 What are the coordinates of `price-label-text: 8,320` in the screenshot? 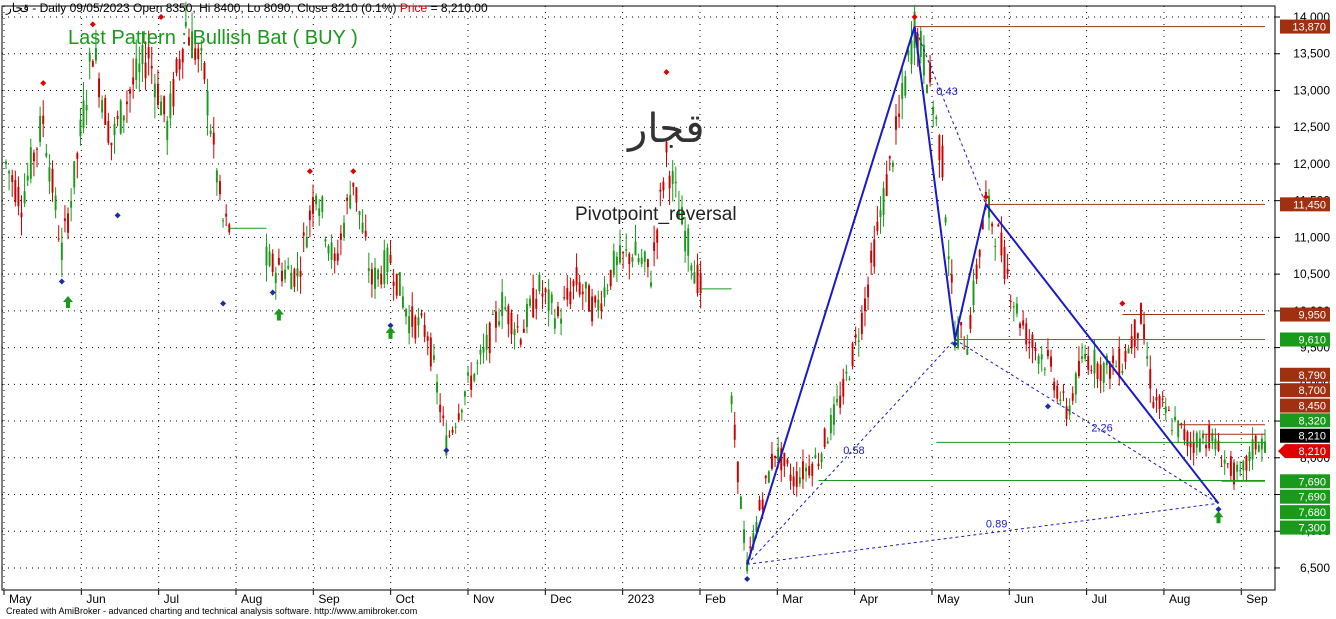 It's located at (1312, 421).